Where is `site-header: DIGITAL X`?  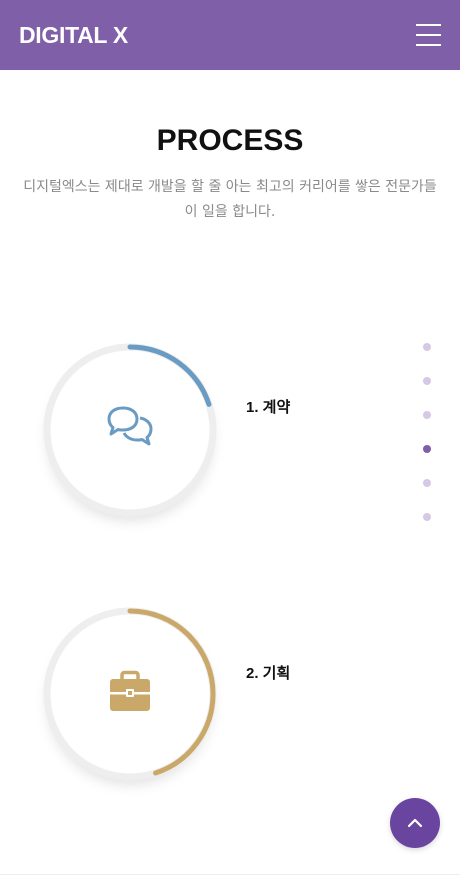 site-header: DIGITAL X is located at coordinates (230, 35).